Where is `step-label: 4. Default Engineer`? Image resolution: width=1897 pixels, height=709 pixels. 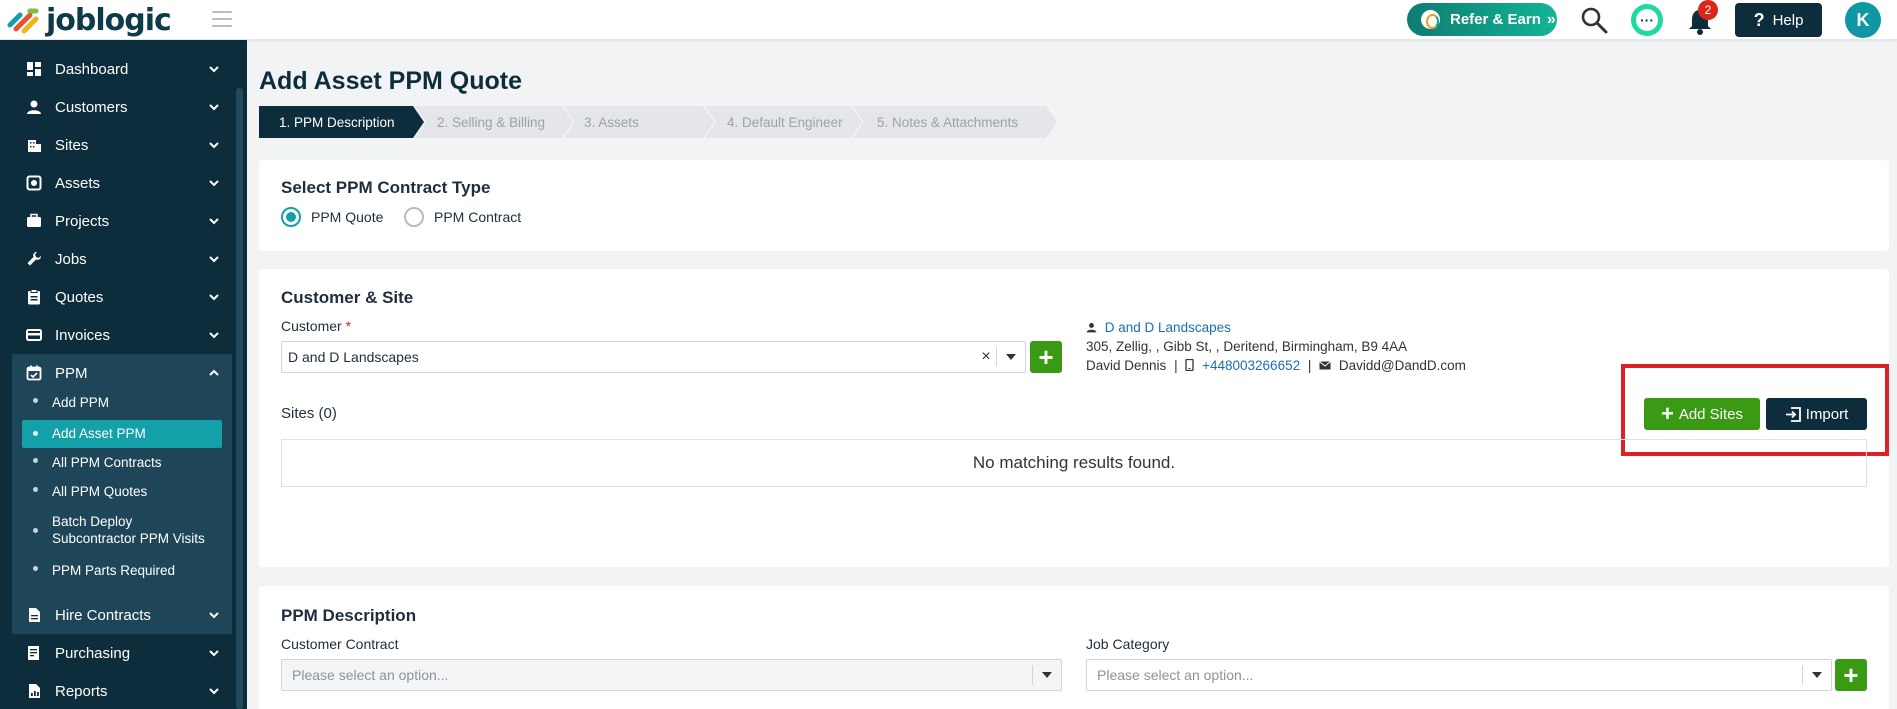 step-label: 4. Default Engineer is located at coordinates (785, 122).